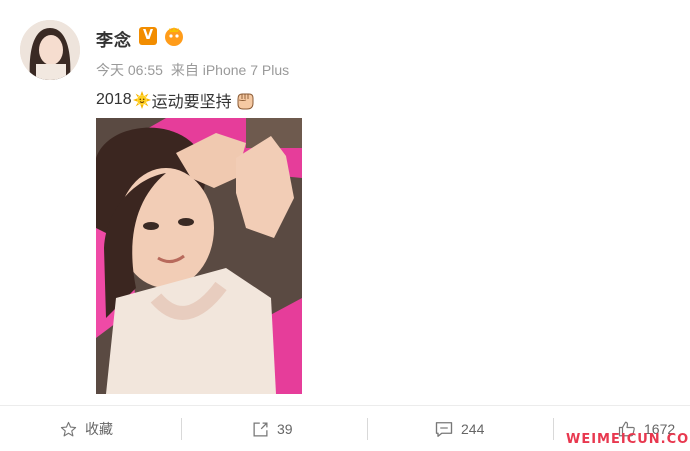 The width and height of the screenshot is (690, 451). What do you see at coordinates (285, 429) in the screenshot?
I see `repost-count: 39` at bounding box center [285, 429].